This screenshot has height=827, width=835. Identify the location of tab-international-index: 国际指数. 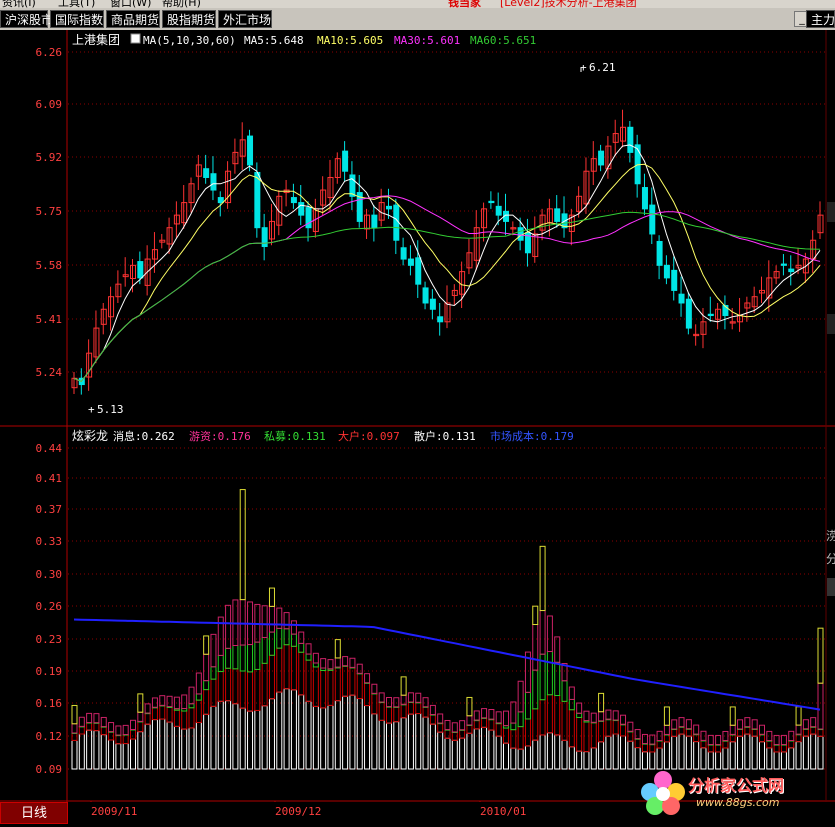
(77, 19).